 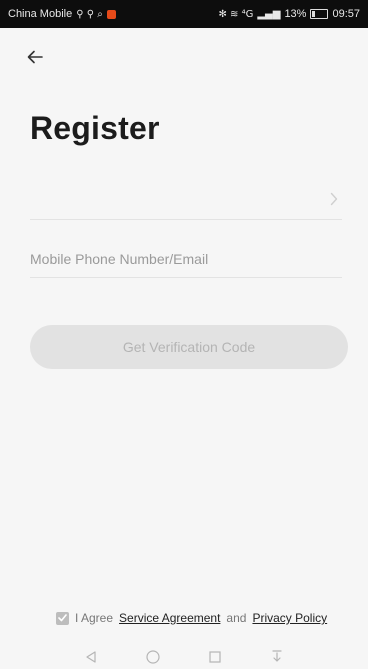 I want to click on notification-icon, so click(x=111, y=14).